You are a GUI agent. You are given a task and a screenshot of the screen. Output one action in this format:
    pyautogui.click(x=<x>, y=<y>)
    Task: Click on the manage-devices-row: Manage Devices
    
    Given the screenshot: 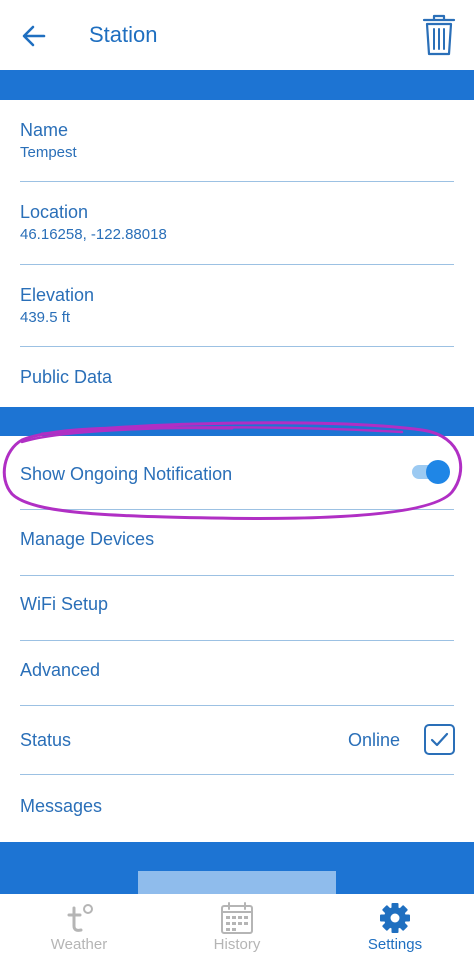 What is the action you would take?
    pyautogui.click(x=237, y=543)
    